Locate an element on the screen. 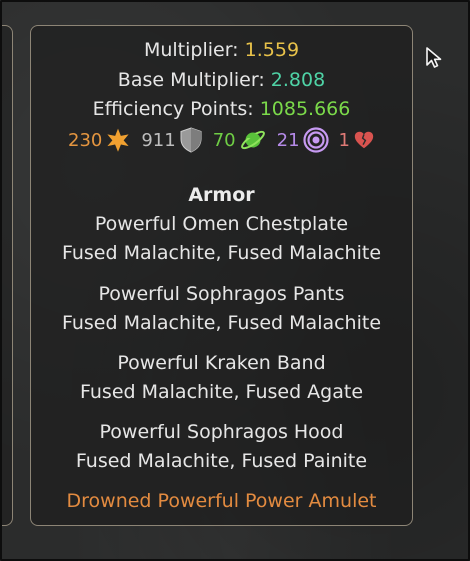 This screenshot has height=561, width=470. adjacent-panel is located at coordinates (6, 275).